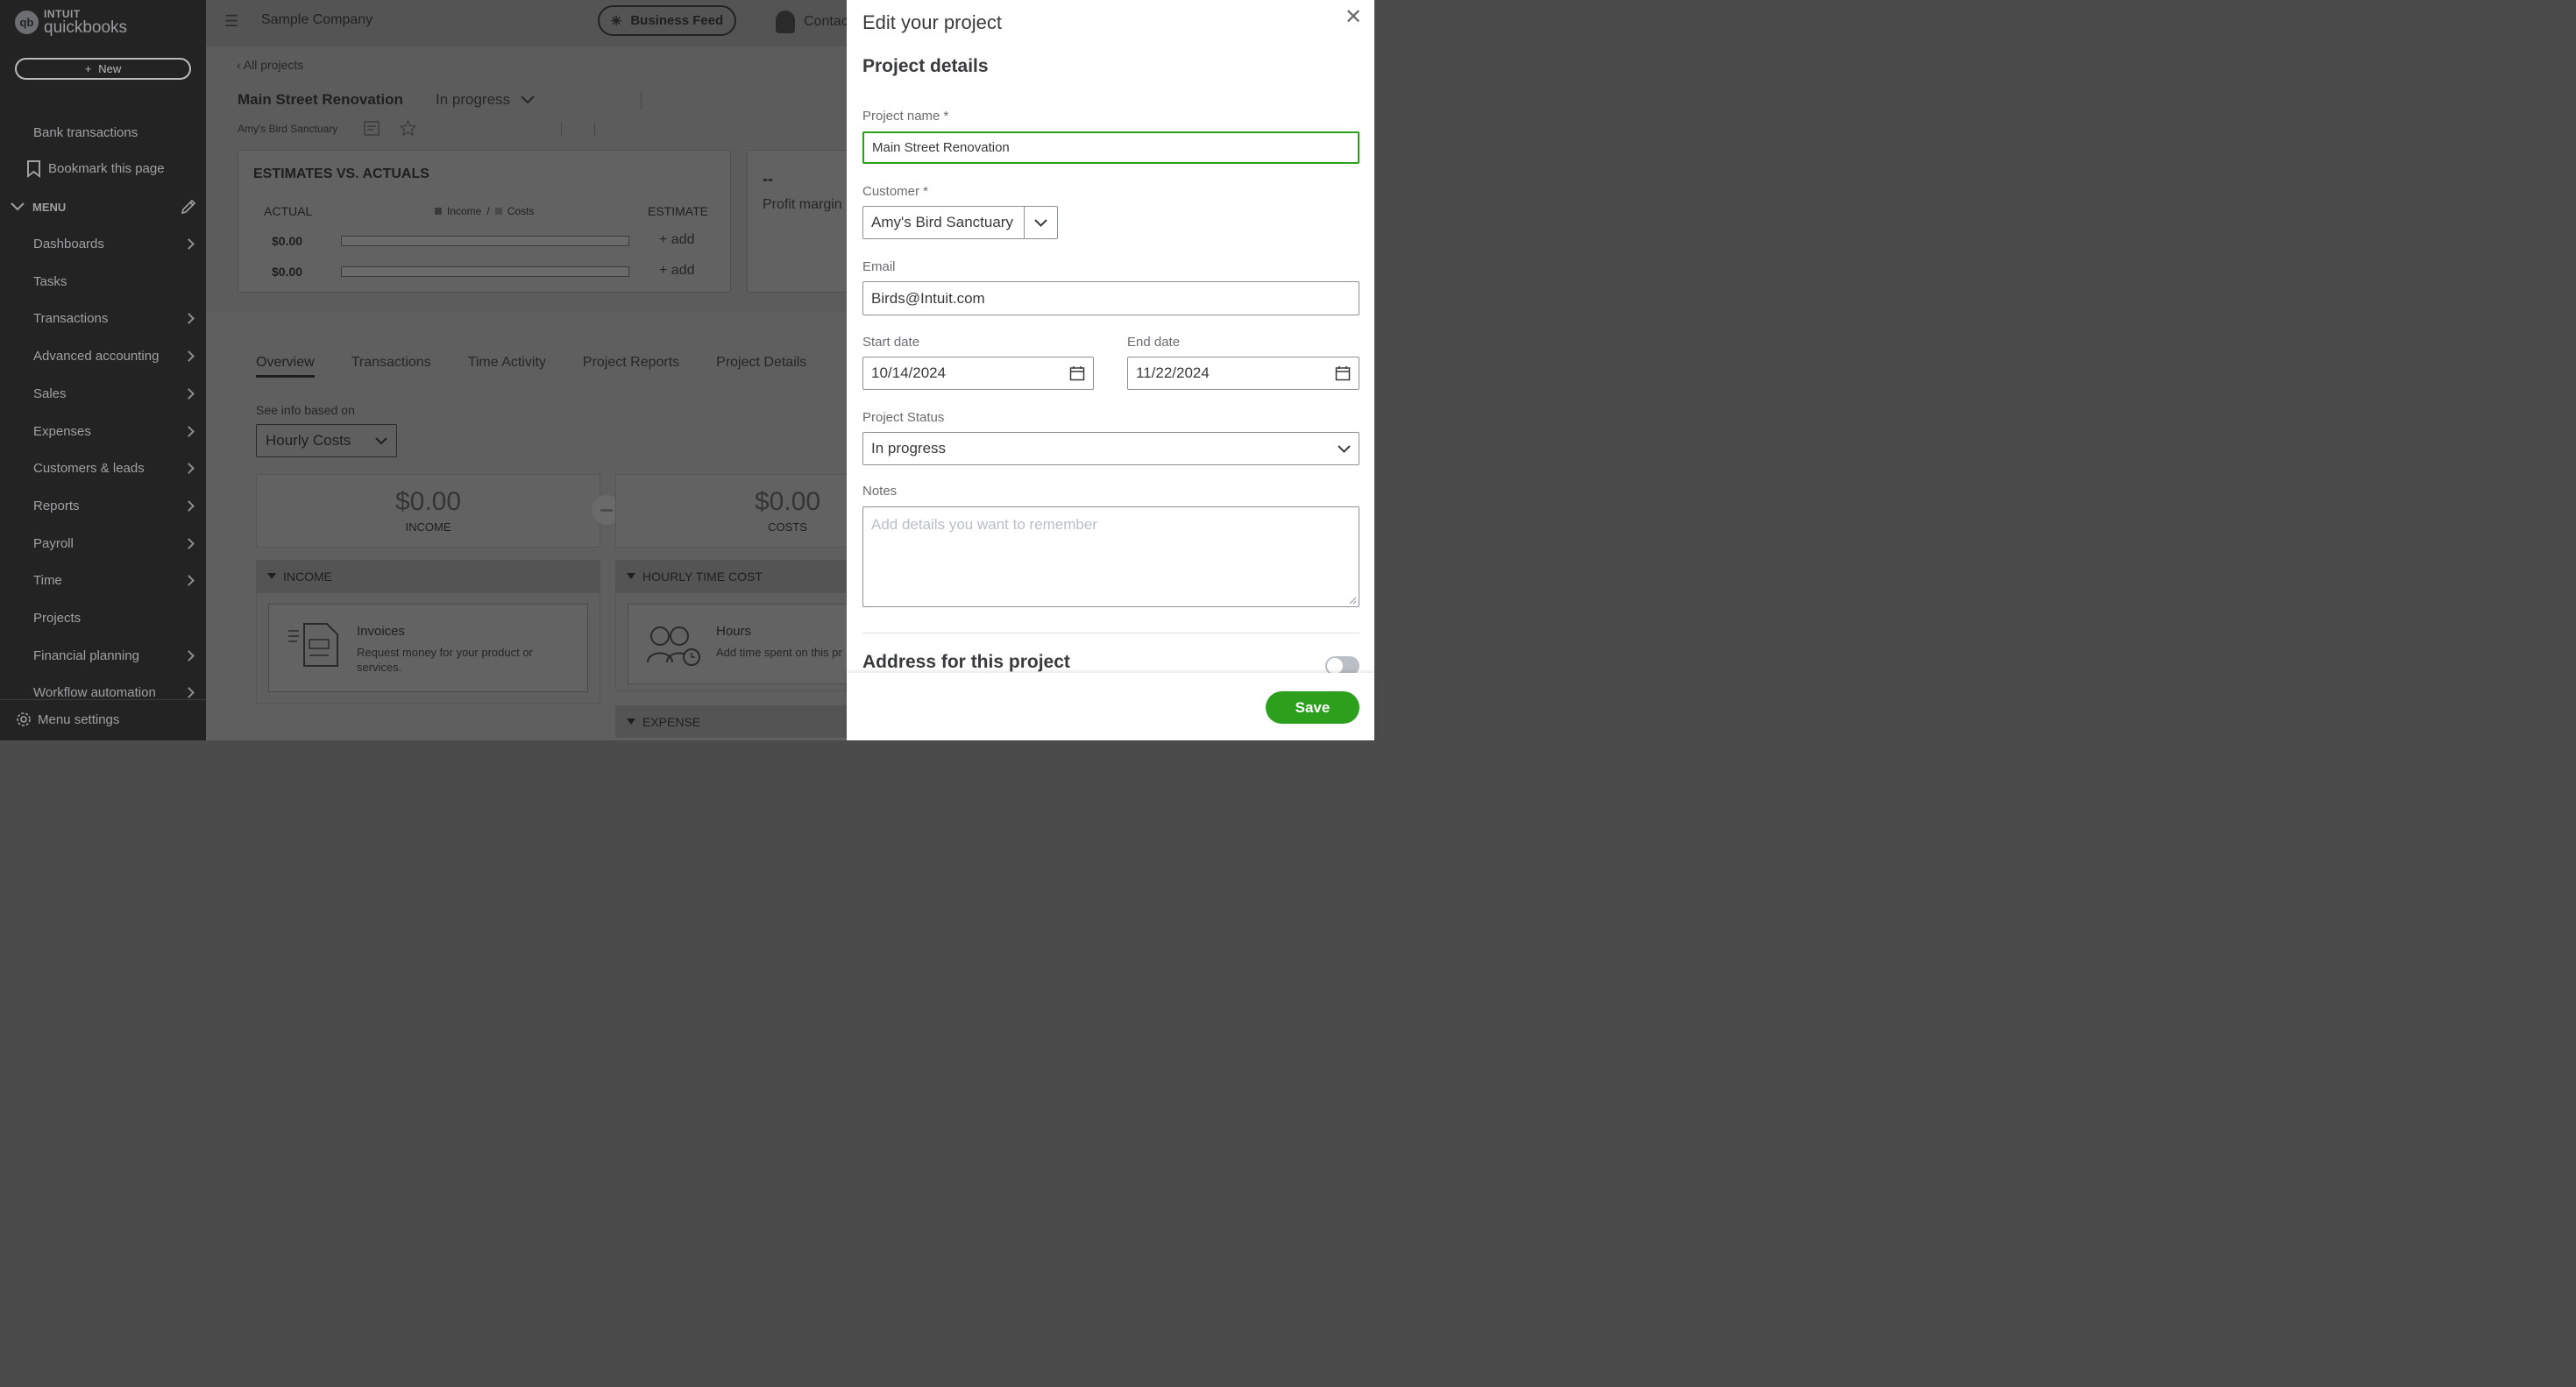  I want to click on actual-costs-value: $0.00, so click(287, 272).